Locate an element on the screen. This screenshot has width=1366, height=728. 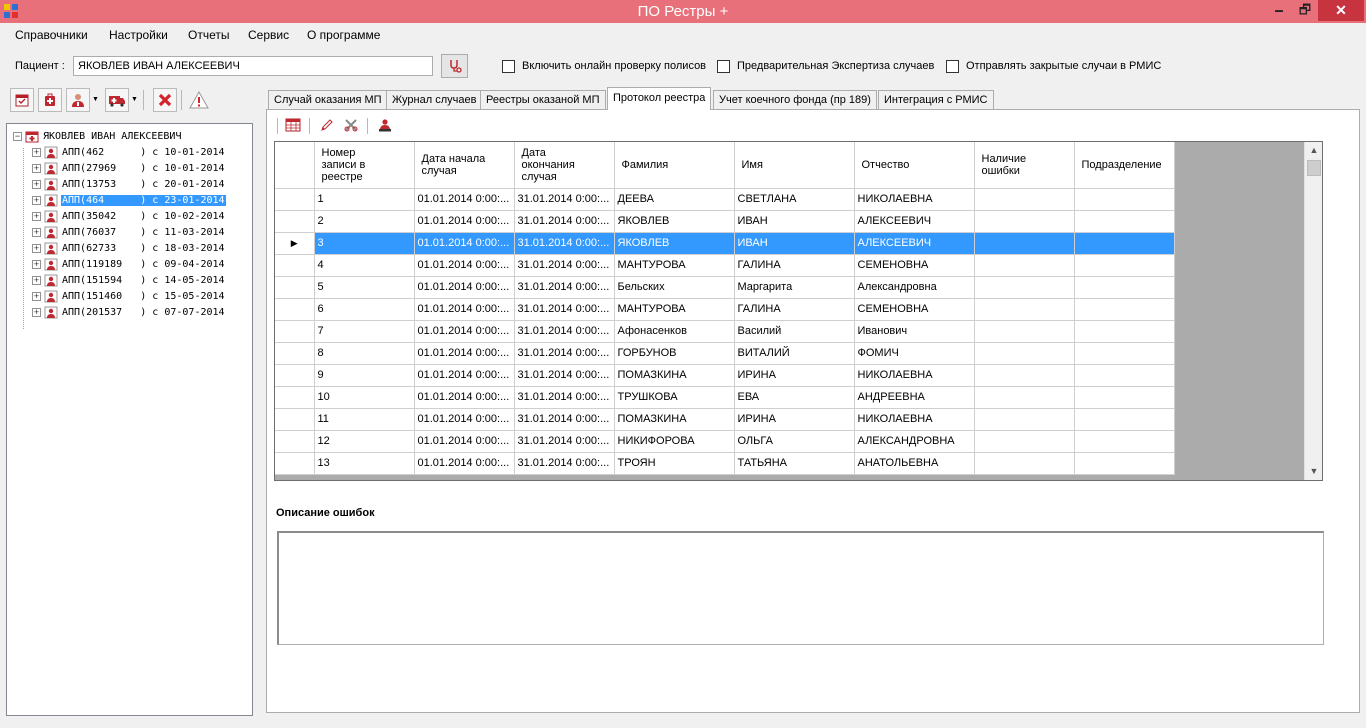
grid-cell: 10 is located at coordinates (364, 397).